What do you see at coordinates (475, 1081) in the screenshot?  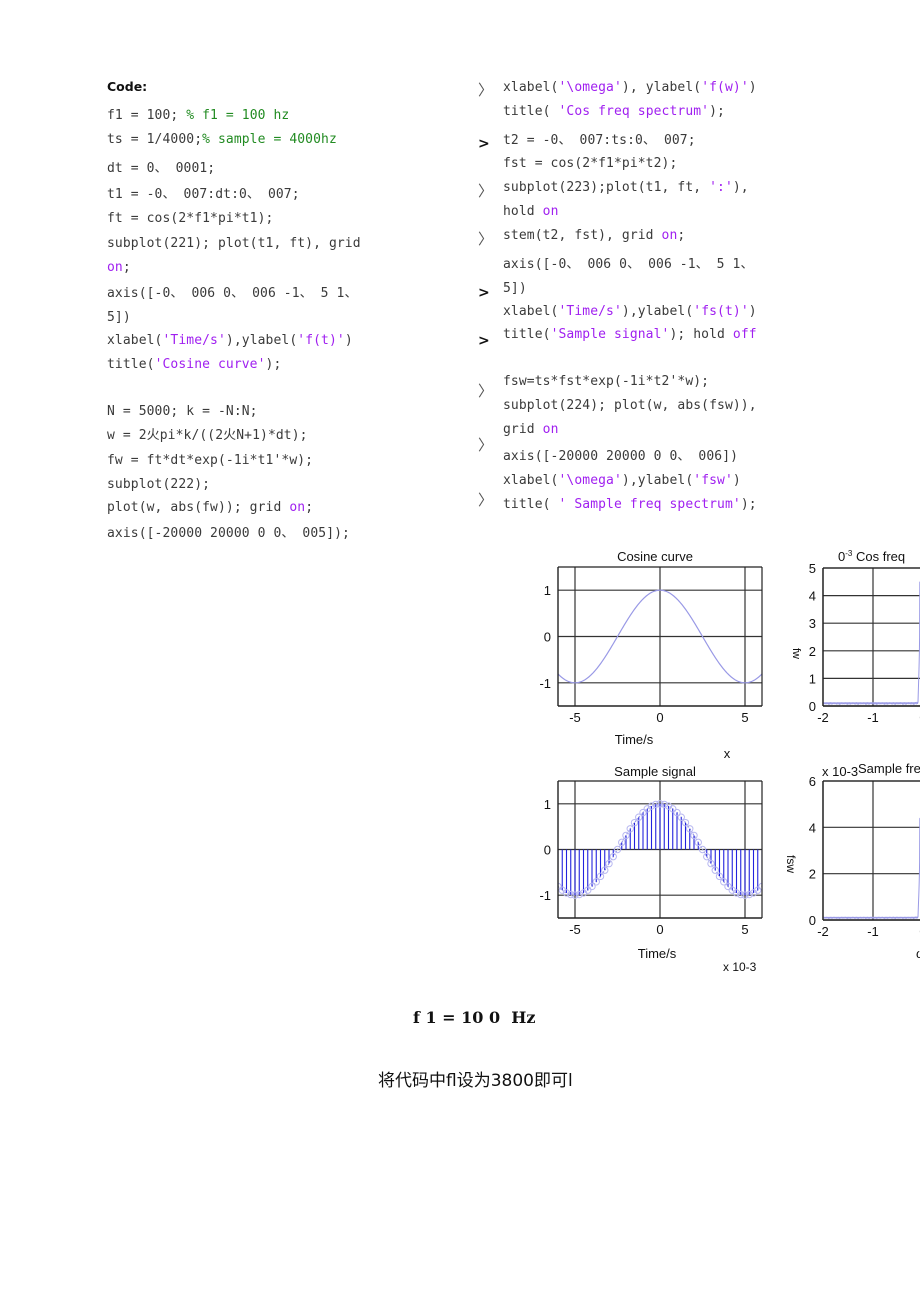 I see `instruction-caption: 将代码中fl设为3800即可l` at bounding box center [475, 1081].